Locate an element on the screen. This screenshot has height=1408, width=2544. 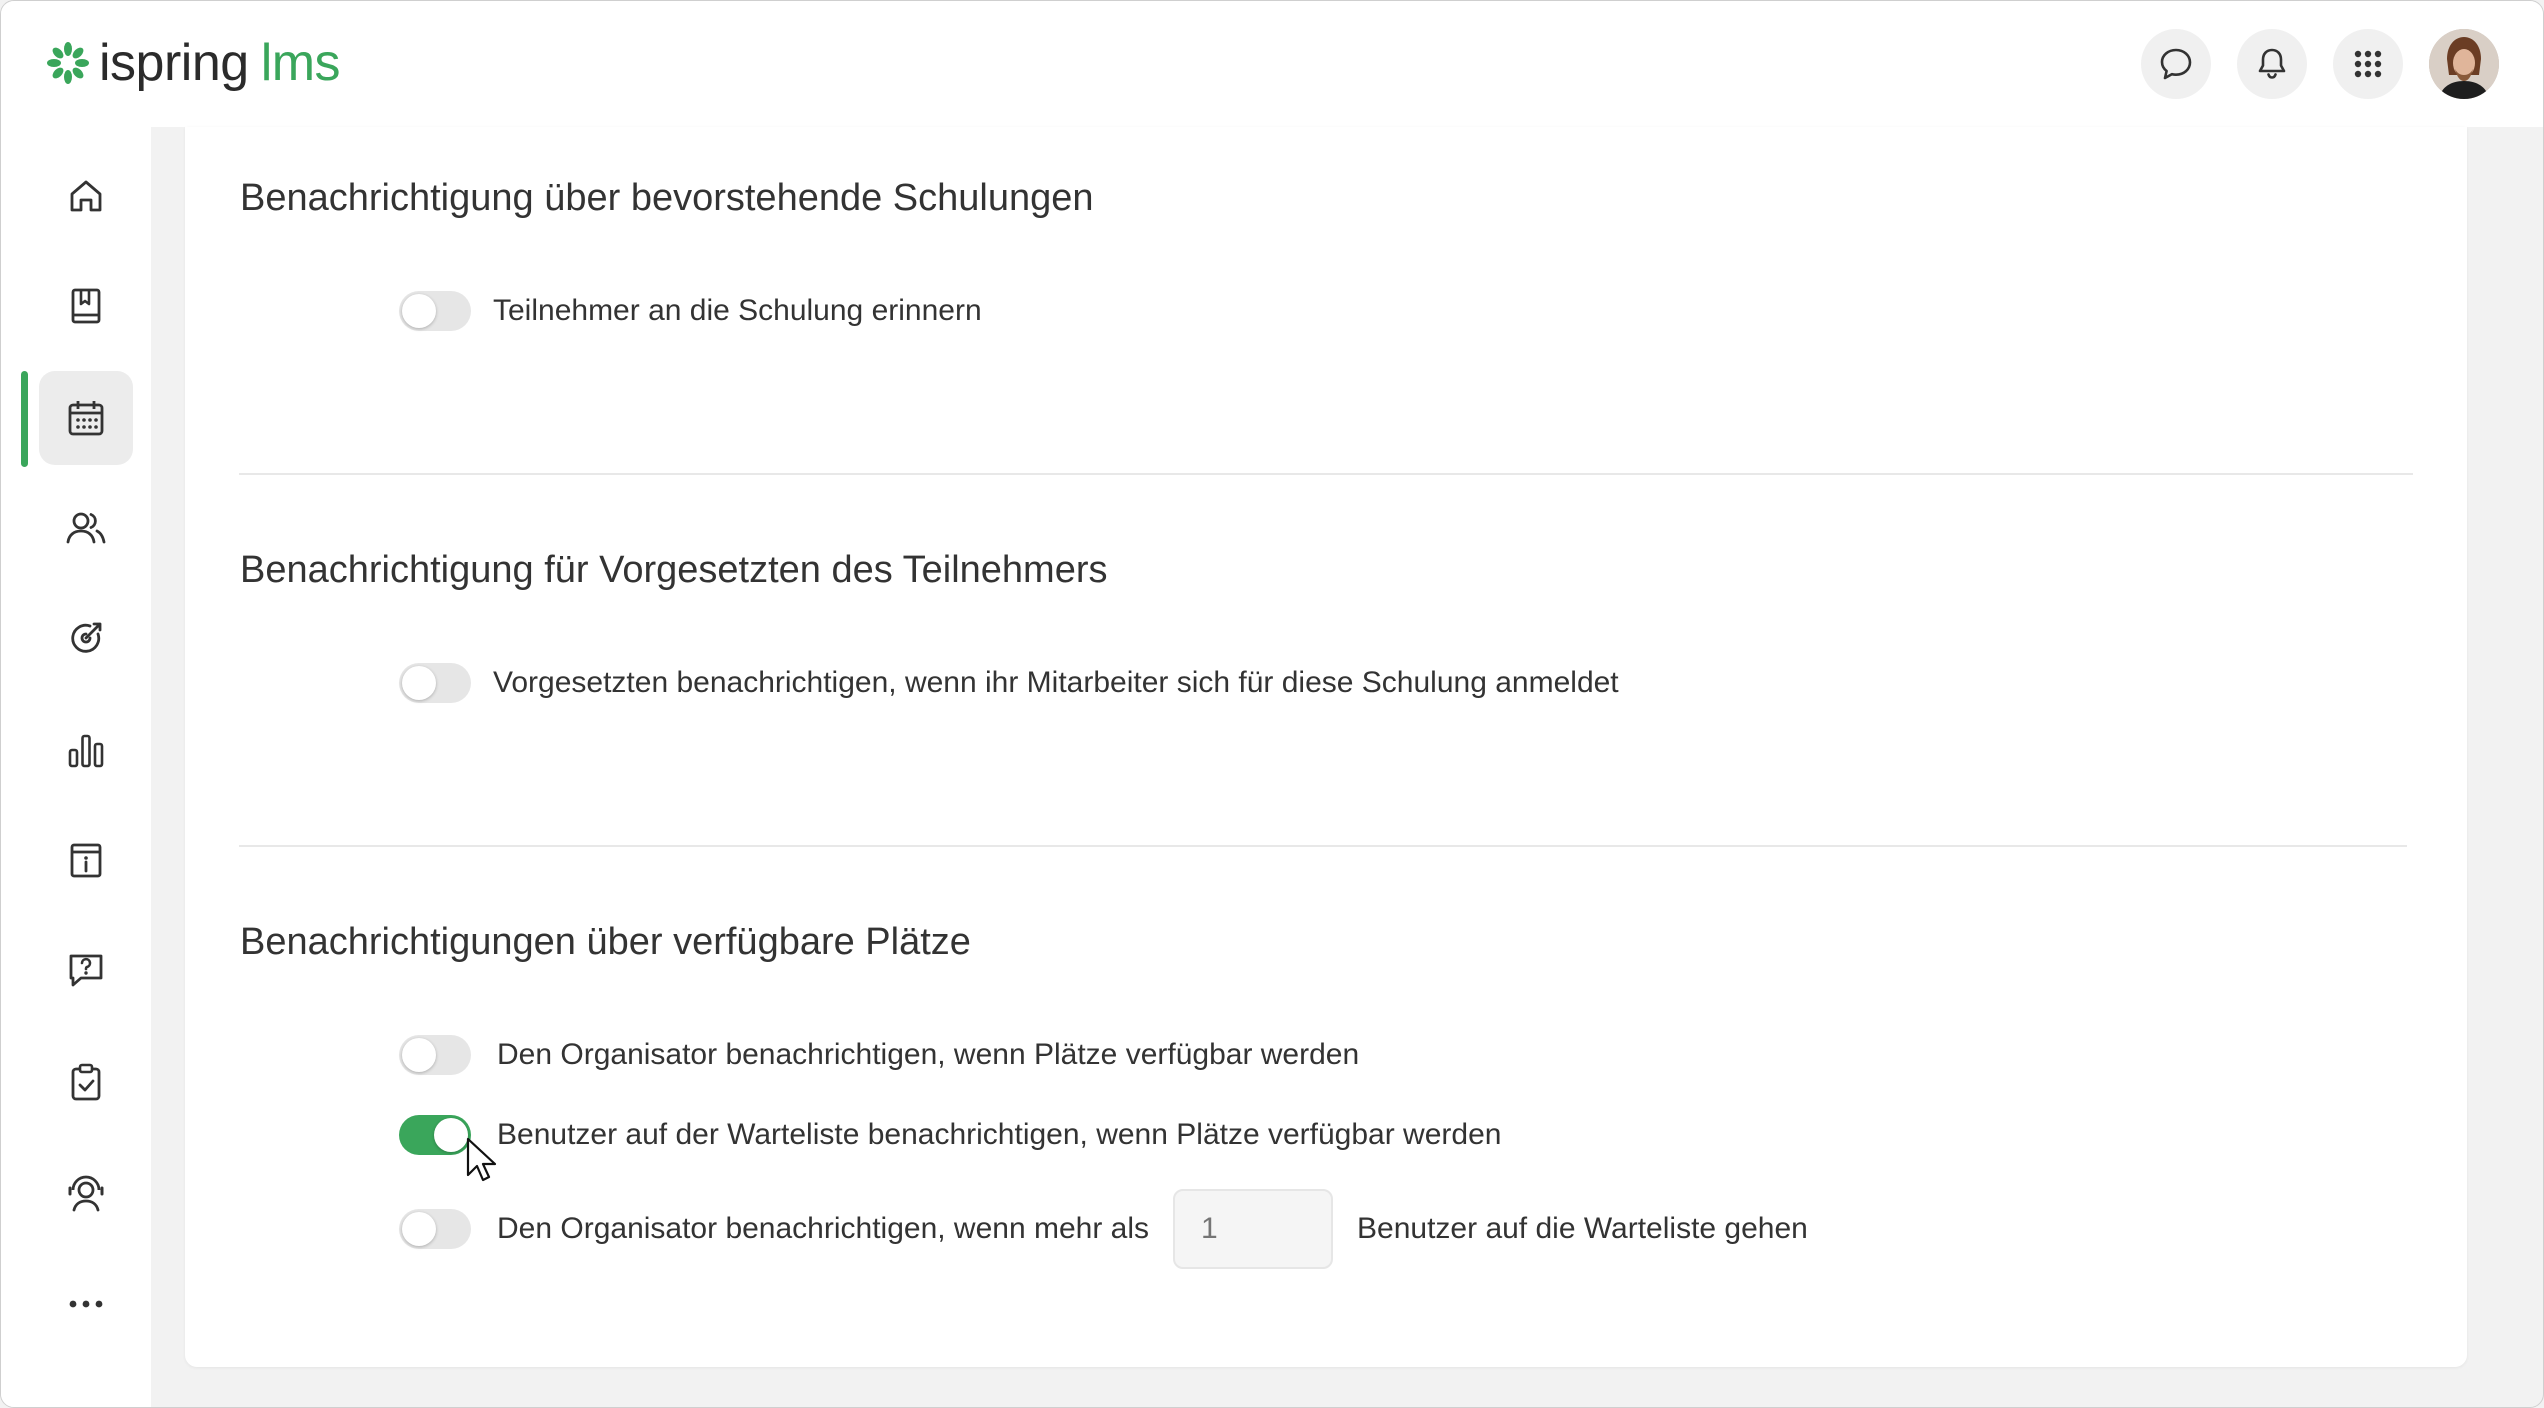
sidebar-item-tasks is located at coordinates (86, 1082).